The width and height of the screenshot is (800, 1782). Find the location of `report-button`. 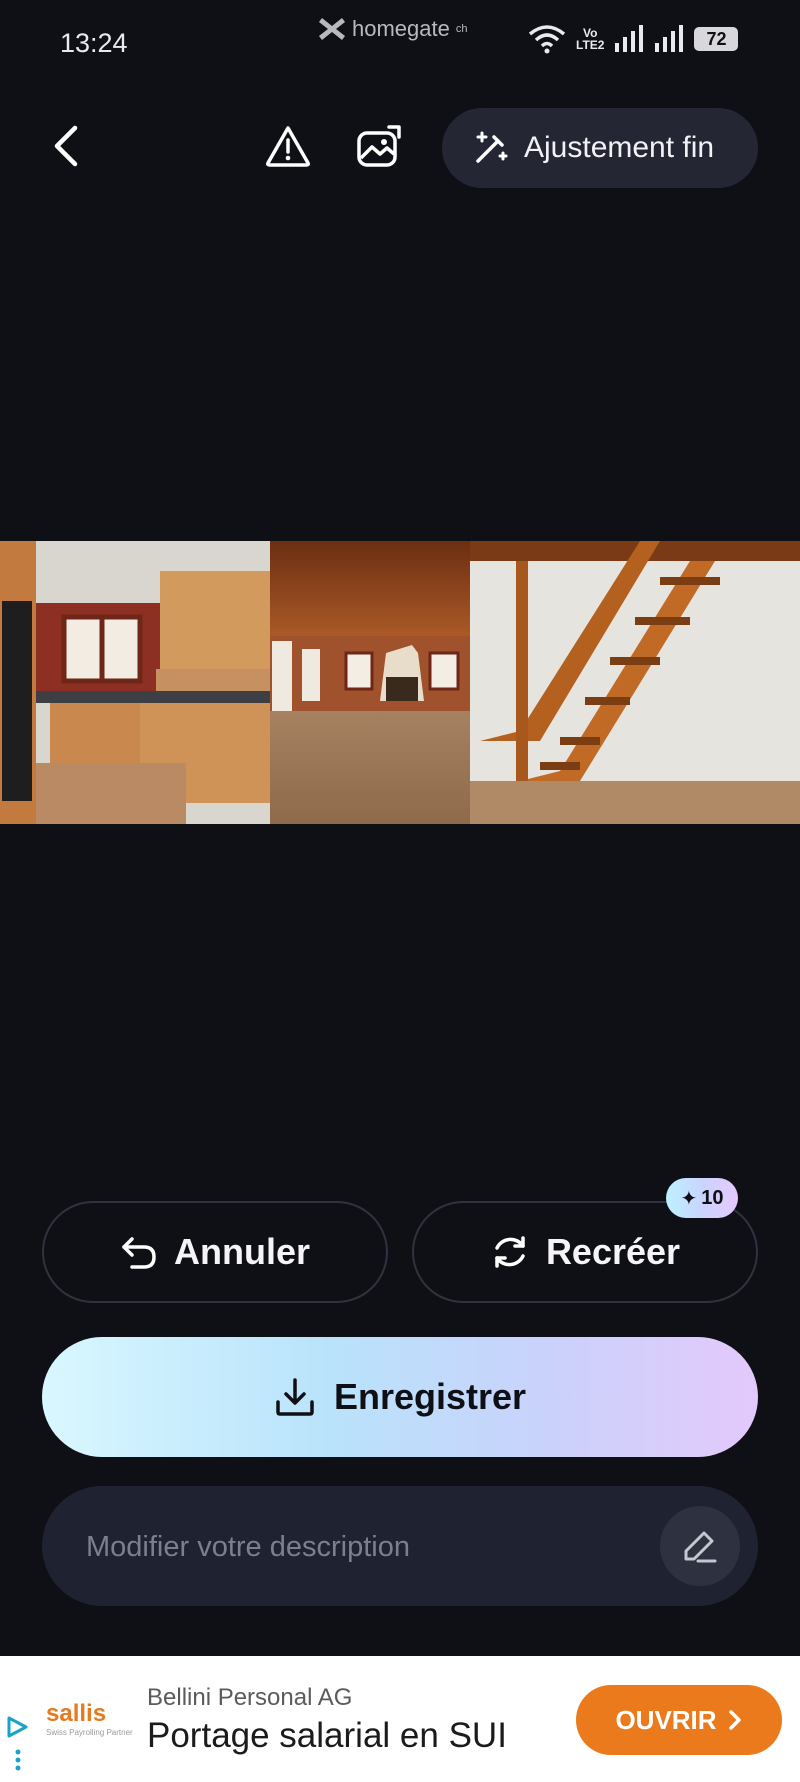

report-button is located at coordinates (288, 146).